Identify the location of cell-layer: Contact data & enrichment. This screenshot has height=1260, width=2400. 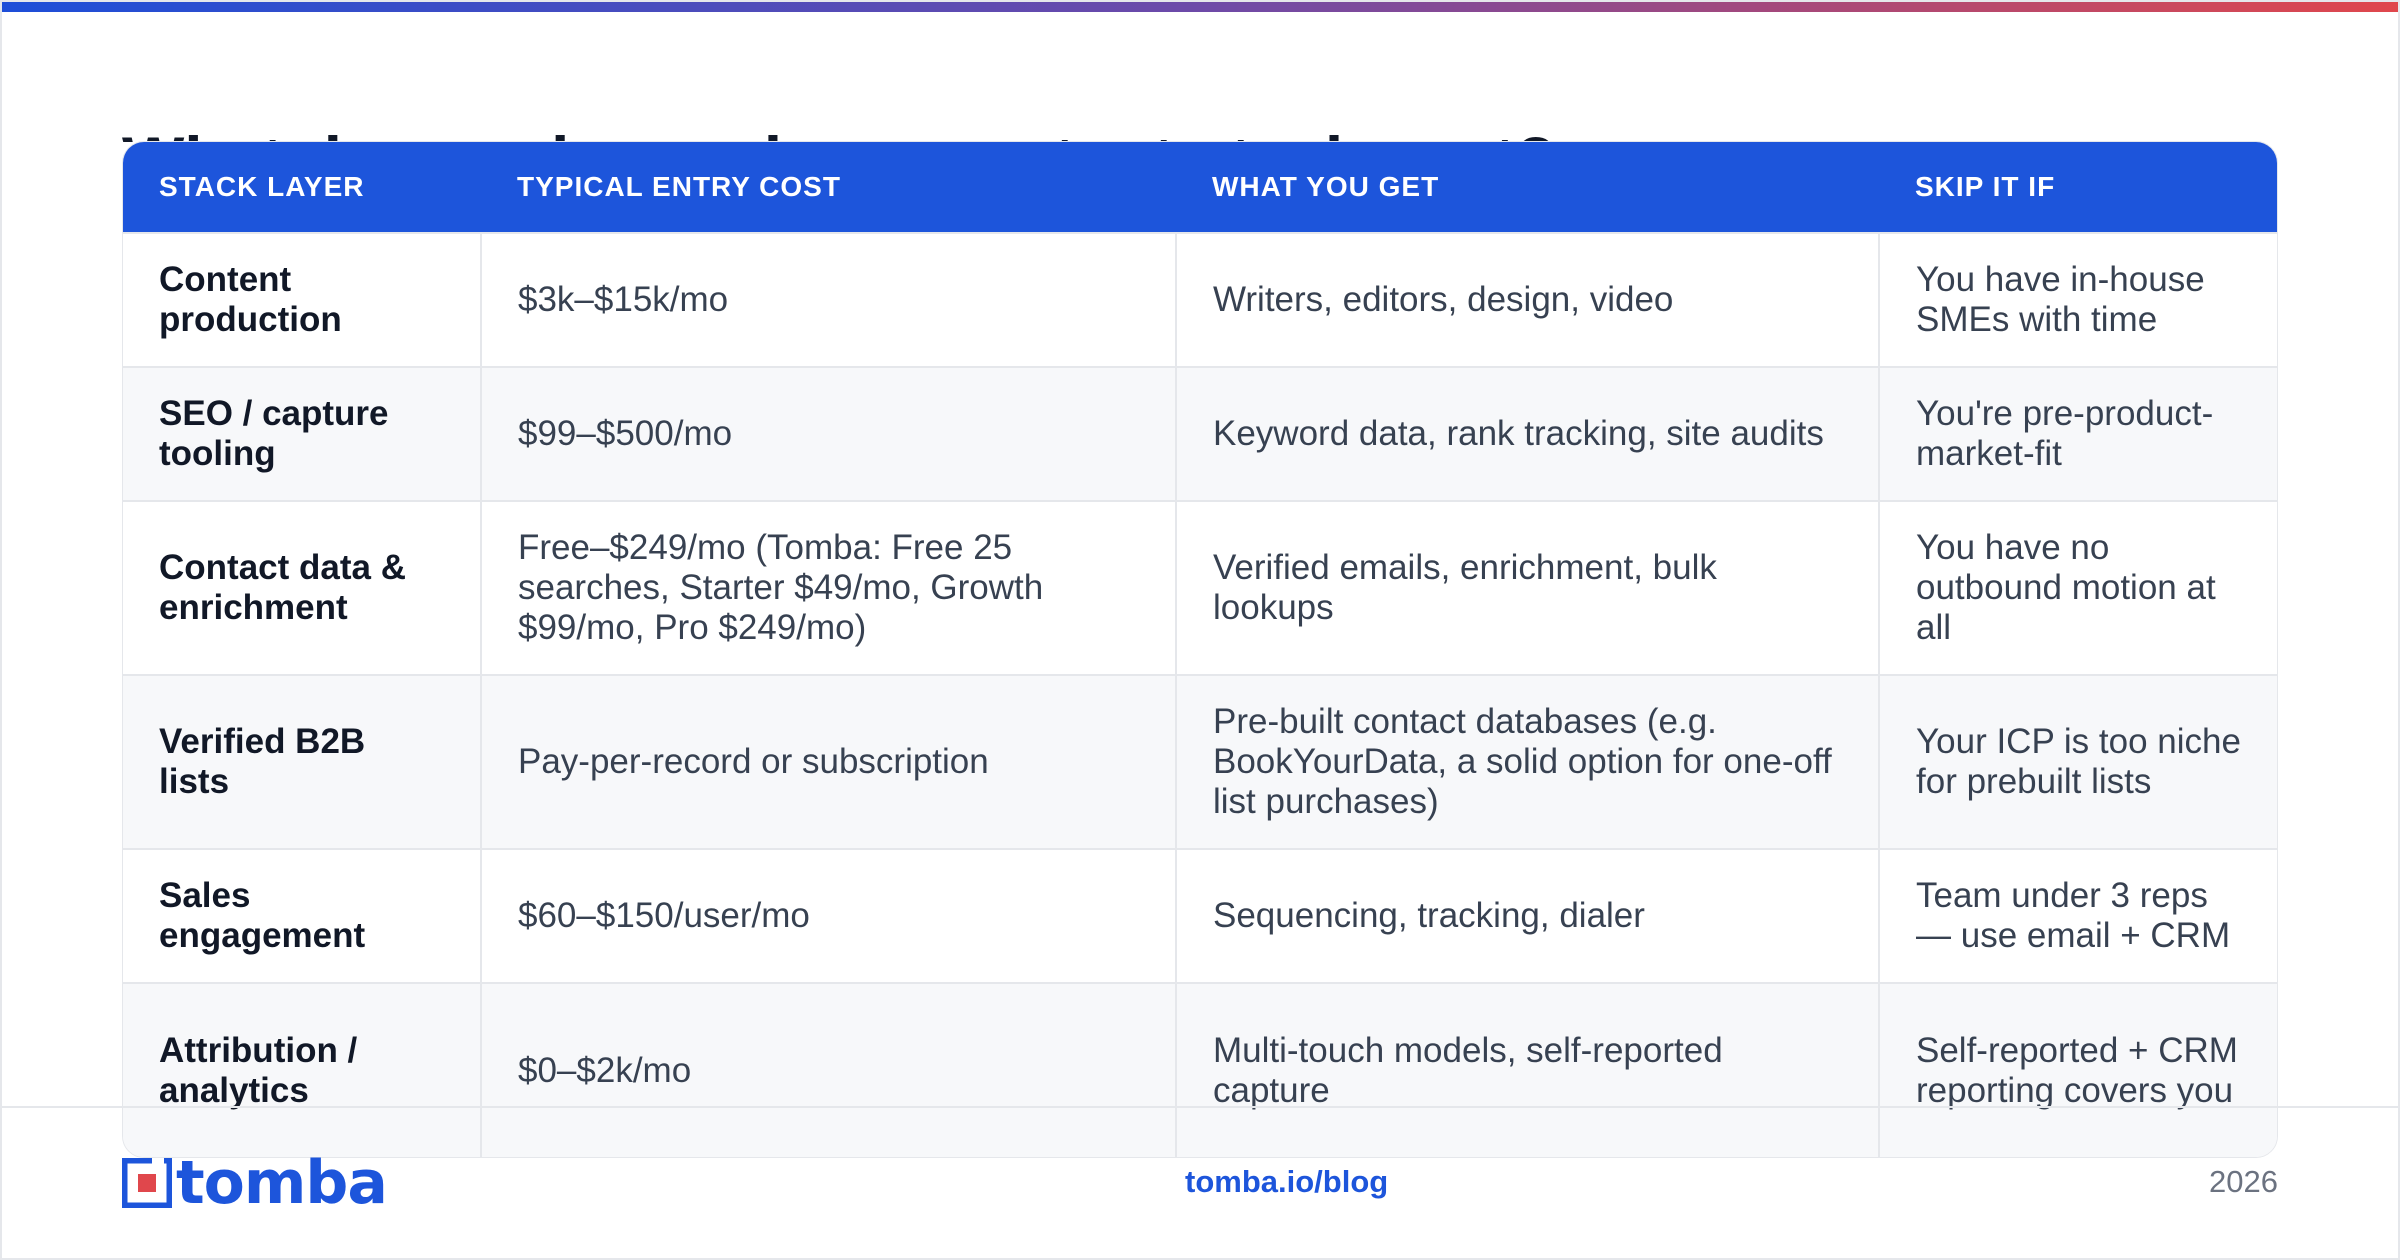
(302, 587).